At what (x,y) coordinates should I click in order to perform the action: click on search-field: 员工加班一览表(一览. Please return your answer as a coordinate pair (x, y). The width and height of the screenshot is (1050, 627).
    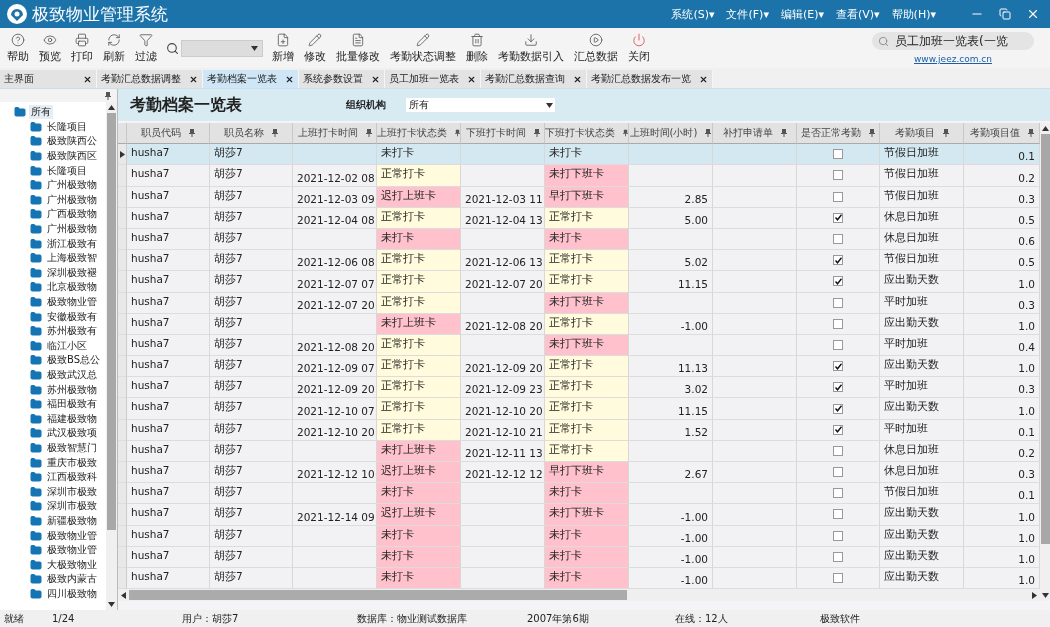
    Looking at the image, I should click on (953, 41).